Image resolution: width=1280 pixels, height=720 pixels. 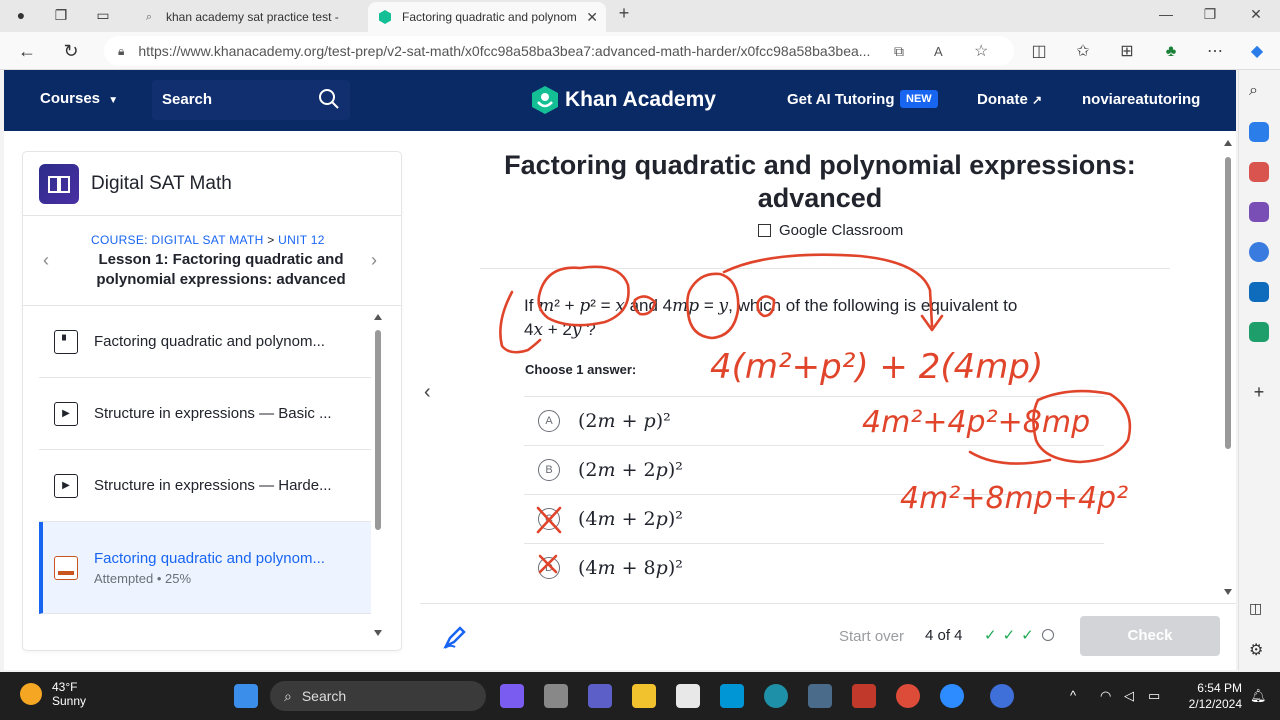 I want to click on chevron-left-icon: ‹, so click(x=46, y=260).